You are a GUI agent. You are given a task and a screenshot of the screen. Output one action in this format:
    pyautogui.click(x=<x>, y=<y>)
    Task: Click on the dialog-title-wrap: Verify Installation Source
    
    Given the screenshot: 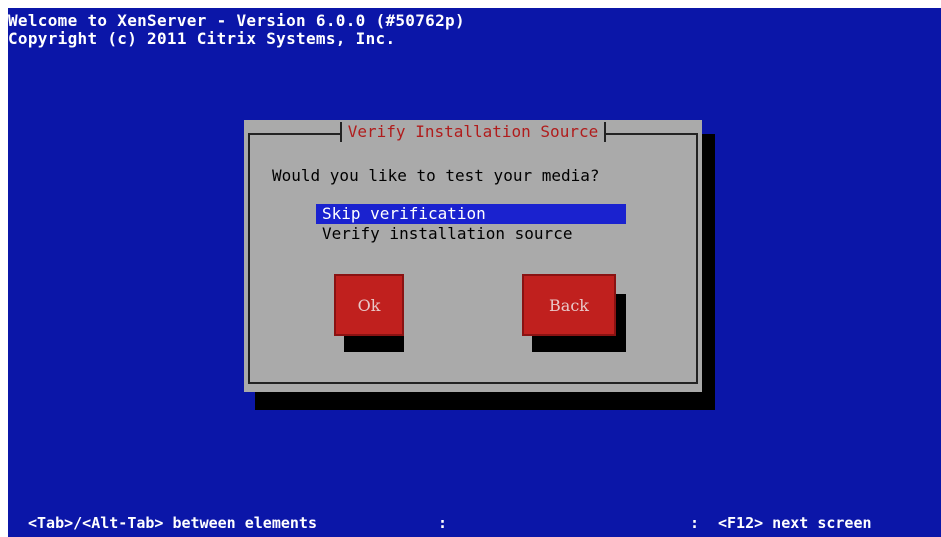 What is the action you would take?
    pyautogui.click(x=473, y=132)
    